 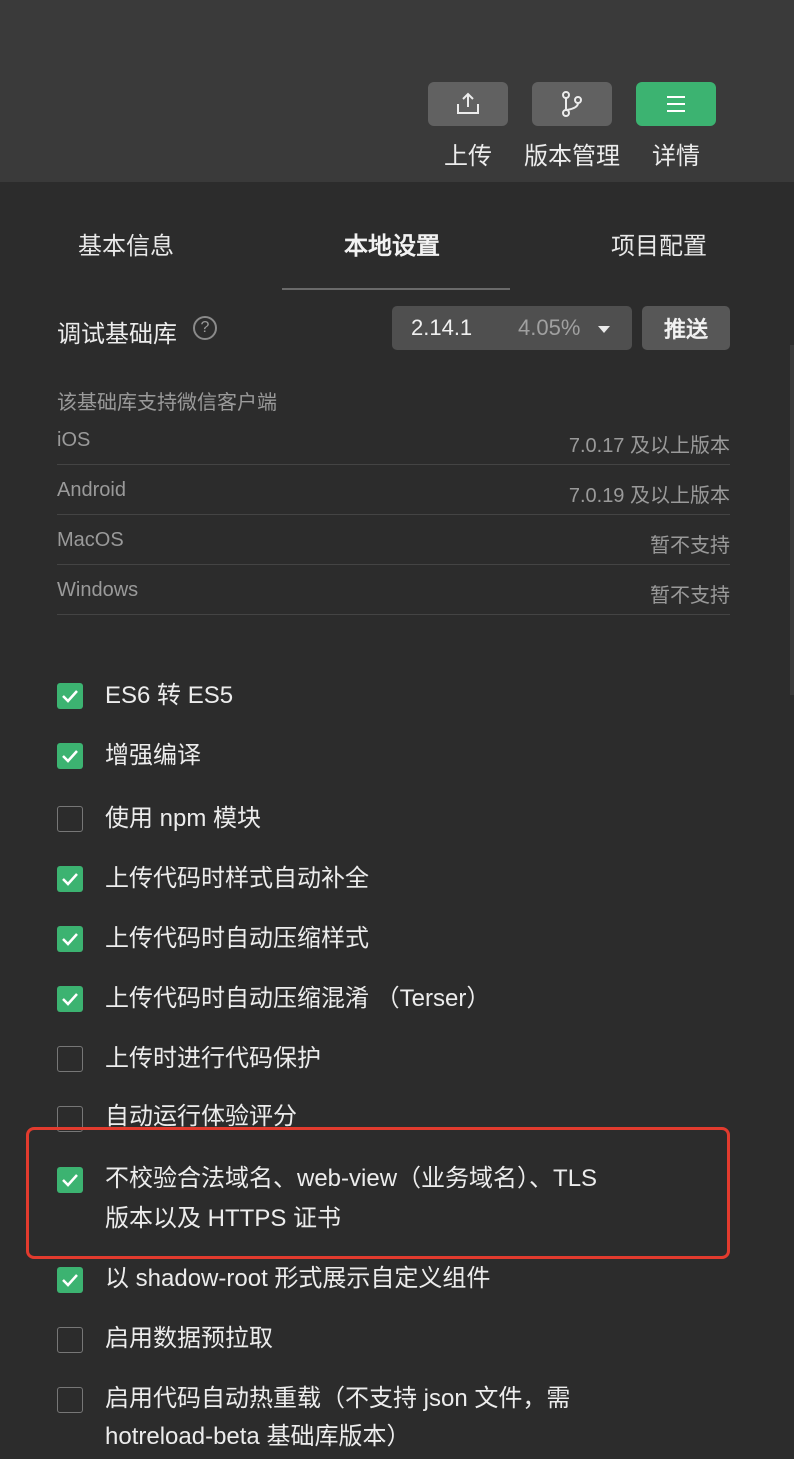 What do you see at coordinates (205, 328) in the screenshot?
I see `help-icon: ?` at bounding box center [205, 328].